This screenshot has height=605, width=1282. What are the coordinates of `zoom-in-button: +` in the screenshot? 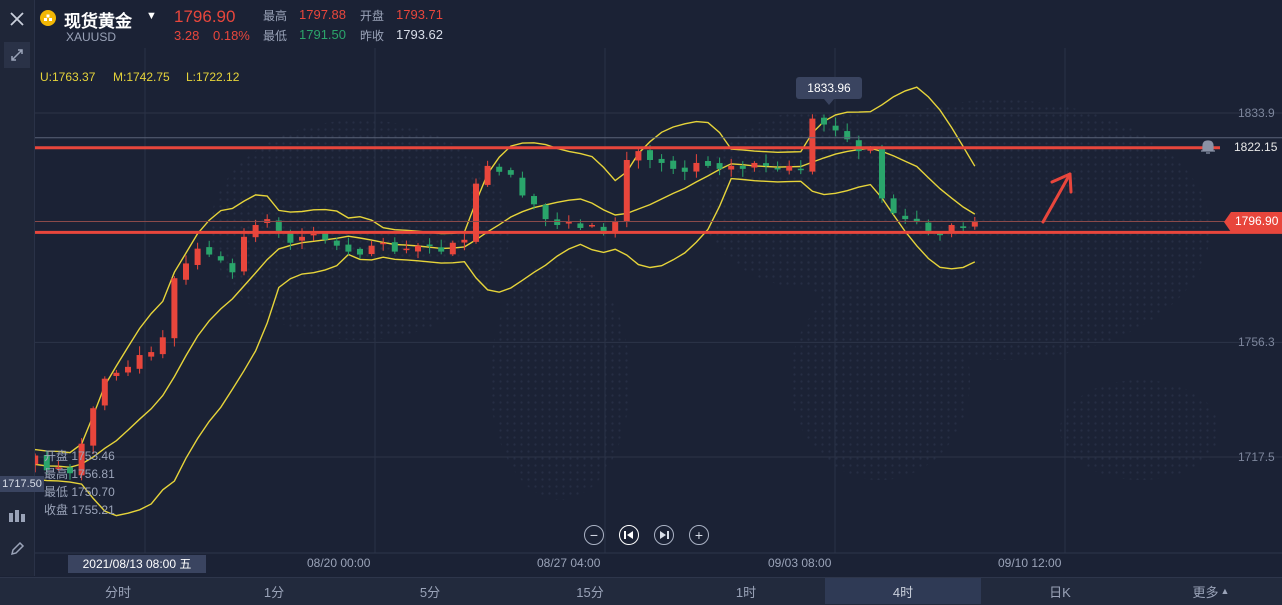 It's located at (699, 535).